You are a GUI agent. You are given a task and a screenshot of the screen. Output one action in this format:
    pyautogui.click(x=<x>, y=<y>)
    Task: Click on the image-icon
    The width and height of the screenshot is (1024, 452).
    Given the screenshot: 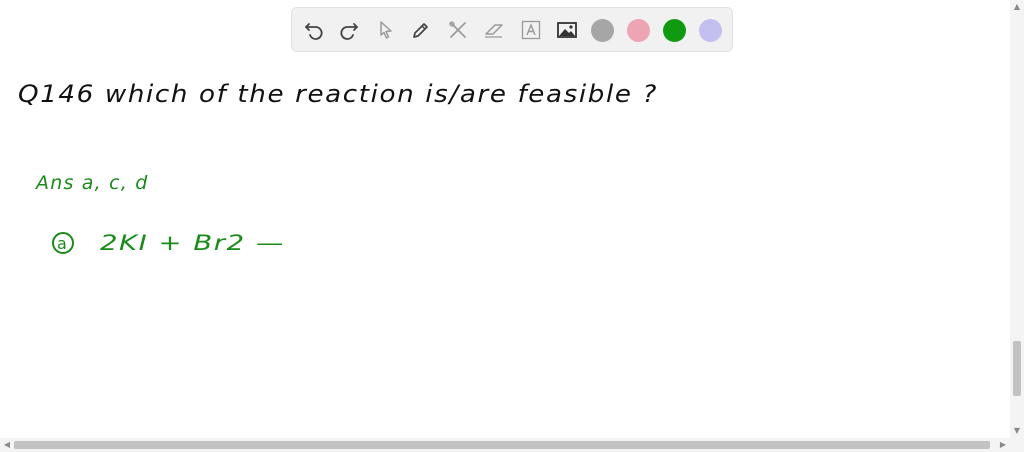 What is the action you would take?
    pyautogui.click(x=567, y=30)
    